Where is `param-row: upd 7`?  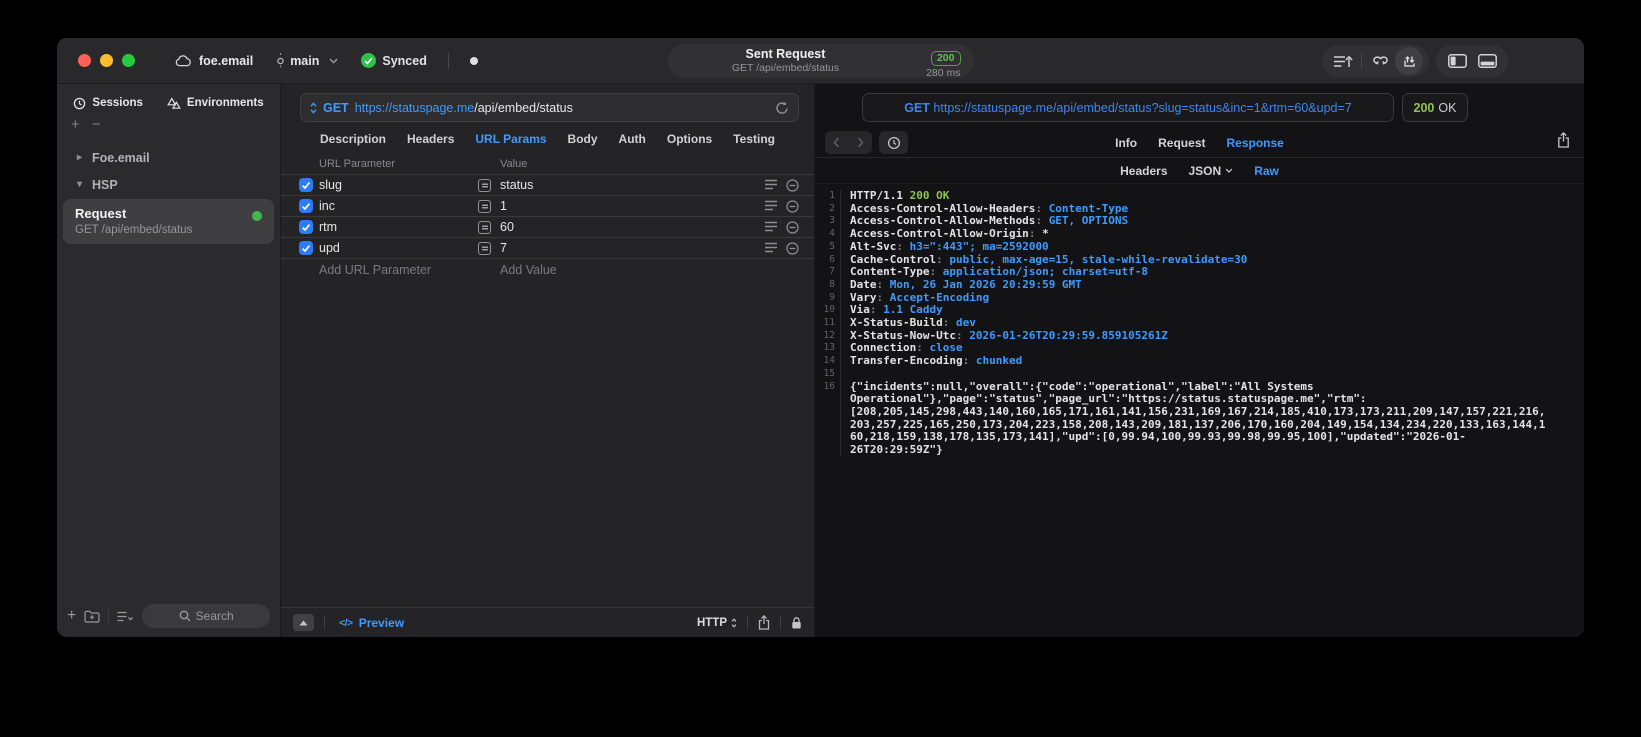 param-row: upd 7 is located at coordinates (547, 247).